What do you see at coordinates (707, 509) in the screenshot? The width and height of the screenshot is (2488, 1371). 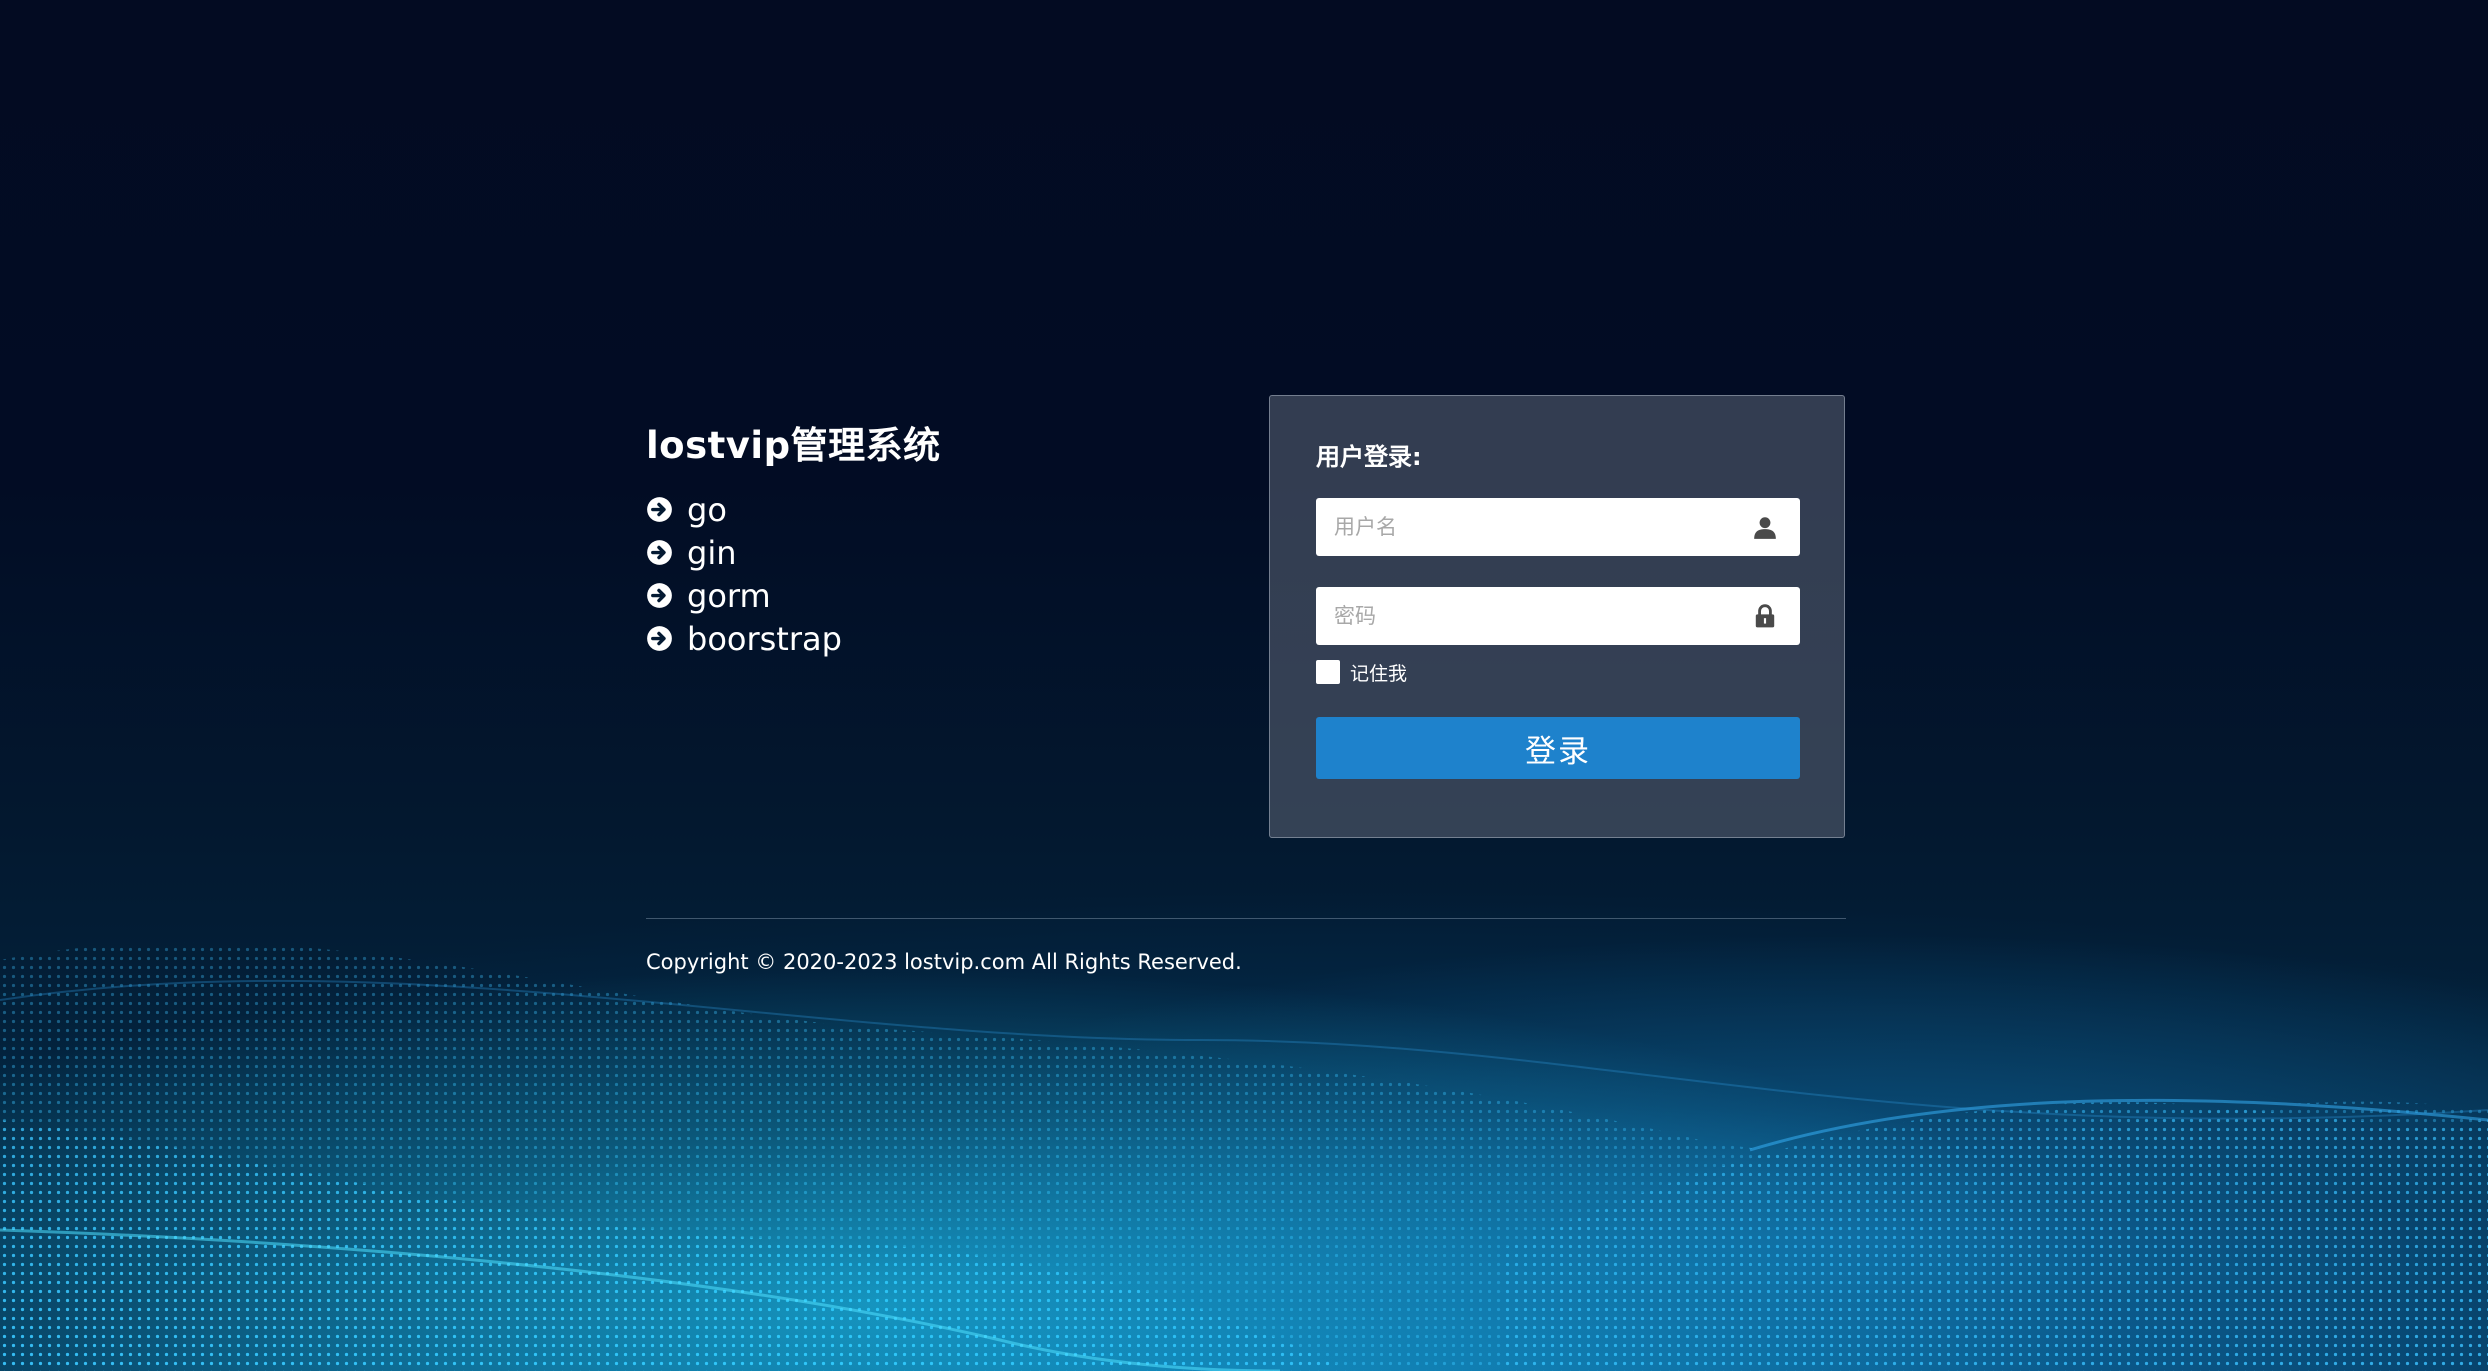 I see `feature-label: go` at bounding box center [707, 509].